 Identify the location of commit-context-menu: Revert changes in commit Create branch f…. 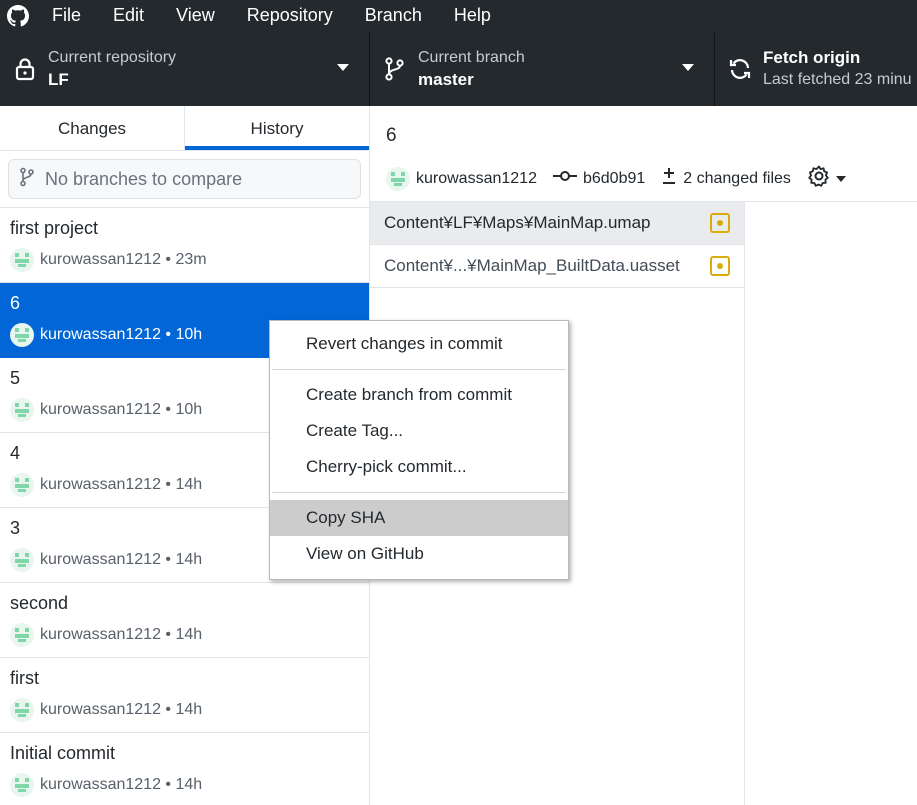
(419, 450).